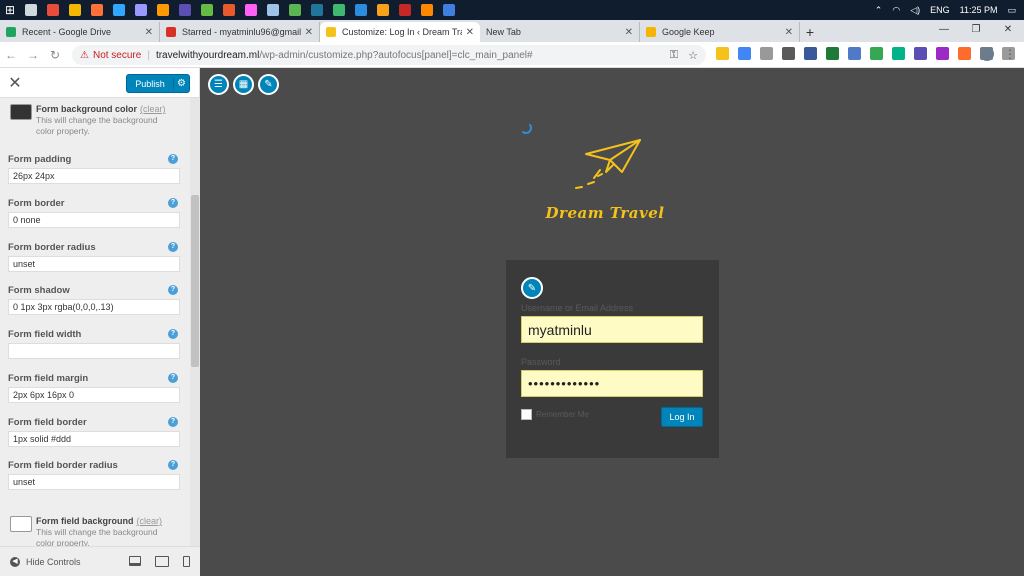  Describe the element at coordinates (207, 10) in the screenshot. I see `camtasia-icon` at that location.